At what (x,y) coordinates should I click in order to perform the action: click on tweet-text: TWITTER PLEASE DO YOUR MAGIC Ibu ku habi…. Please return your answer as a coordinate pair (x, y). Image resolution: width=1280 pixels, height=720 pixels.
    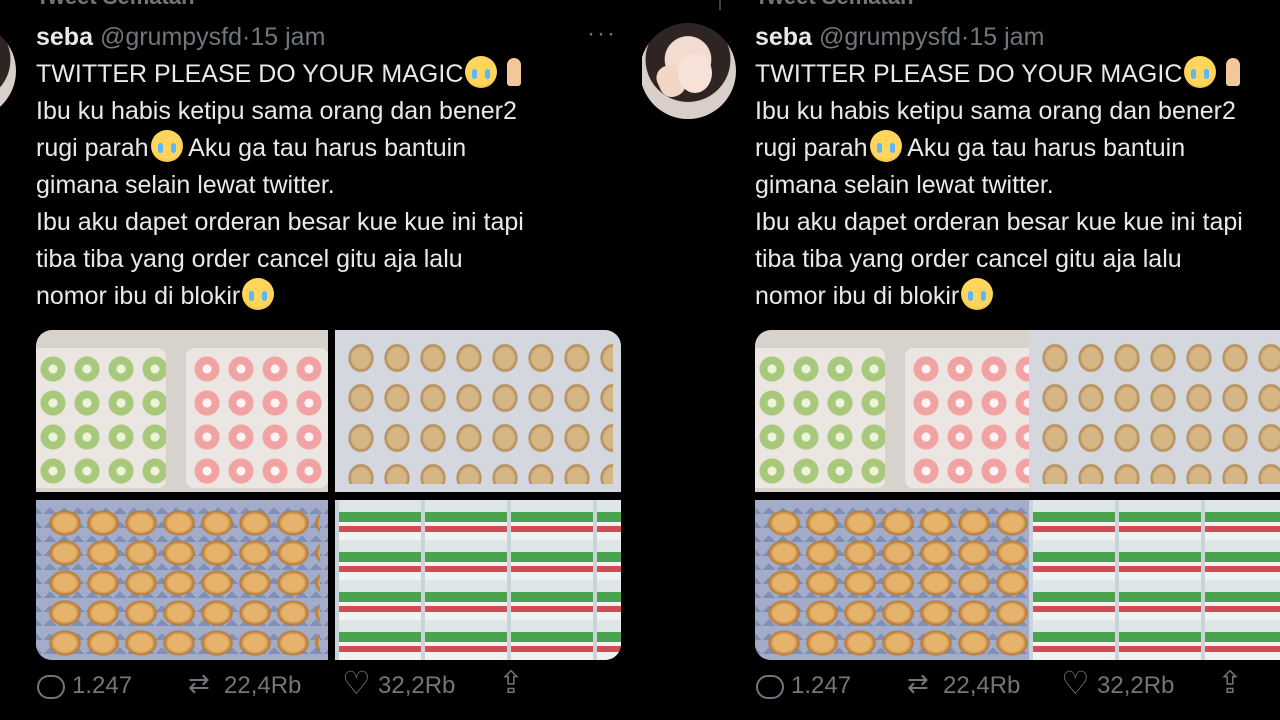
    Looking at the image, I should click on (1017, 185).